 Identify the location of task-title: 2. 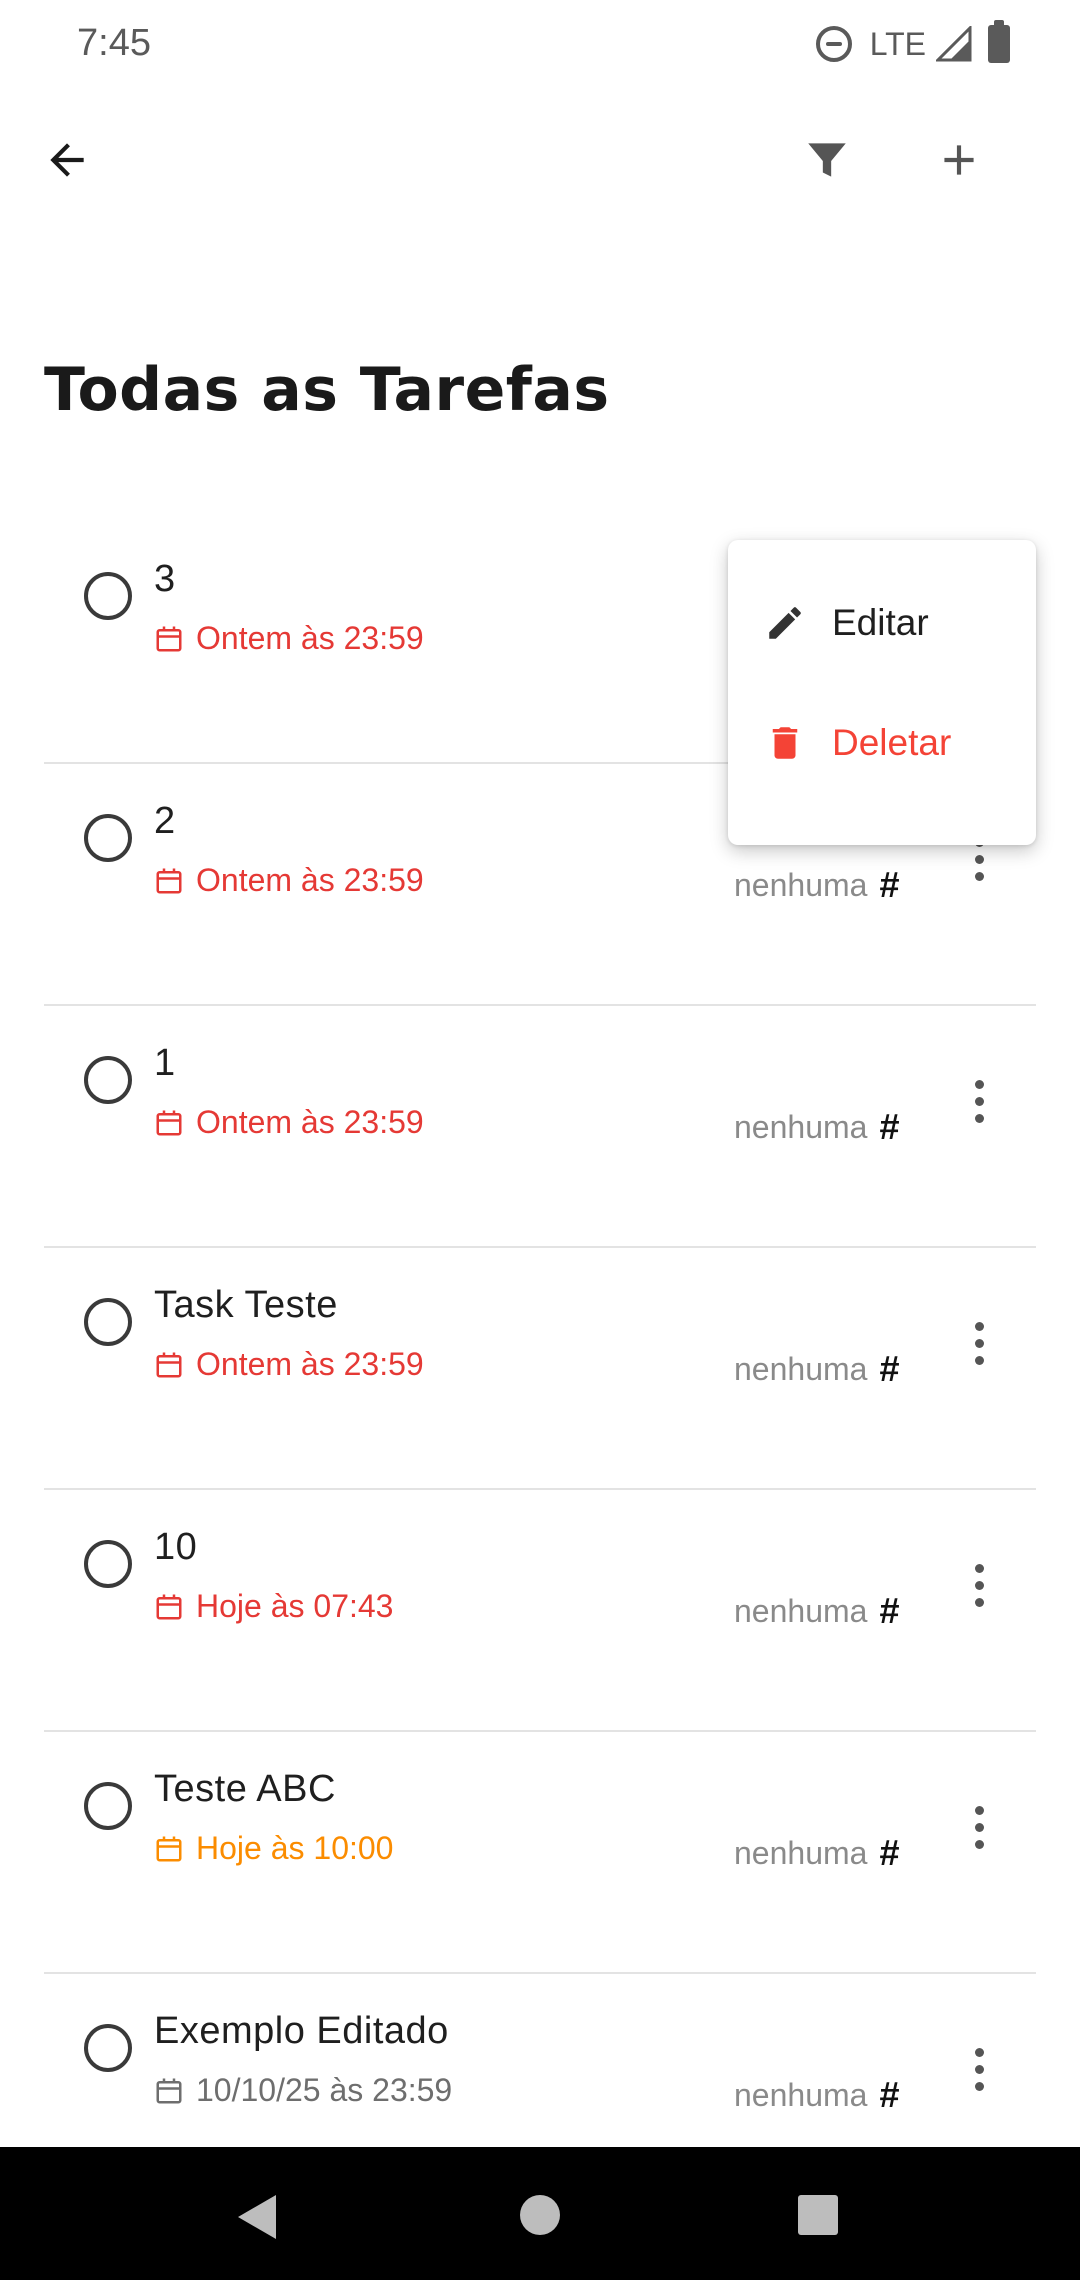
(165, 821).